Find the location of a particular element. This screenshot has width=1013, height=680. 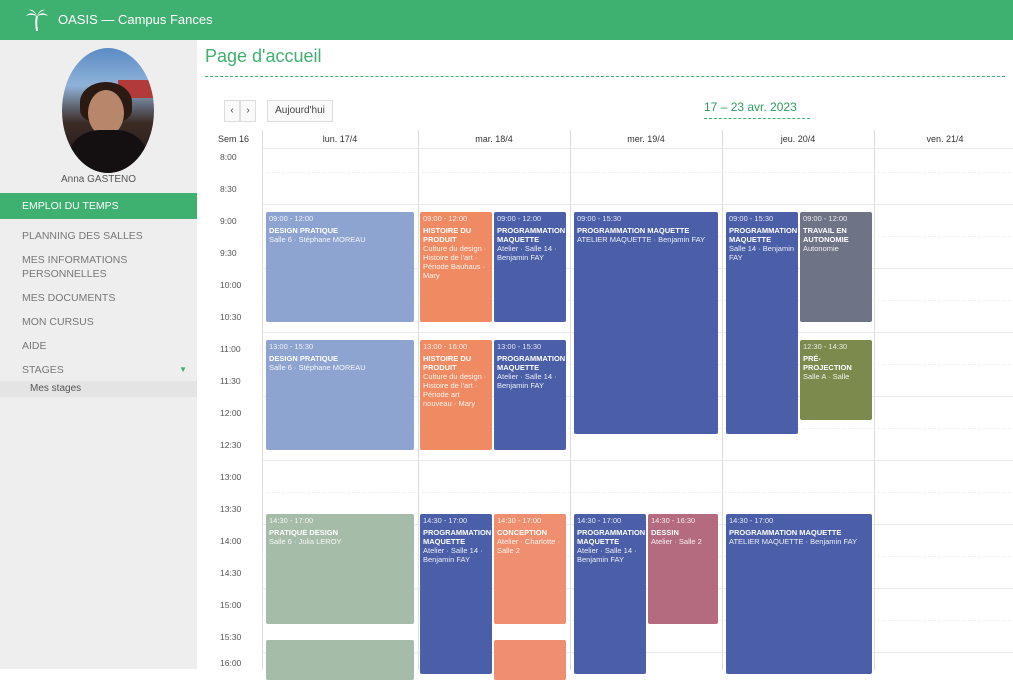

app-title: OASIS — Campus Fances is located at coordinates (135, 19).